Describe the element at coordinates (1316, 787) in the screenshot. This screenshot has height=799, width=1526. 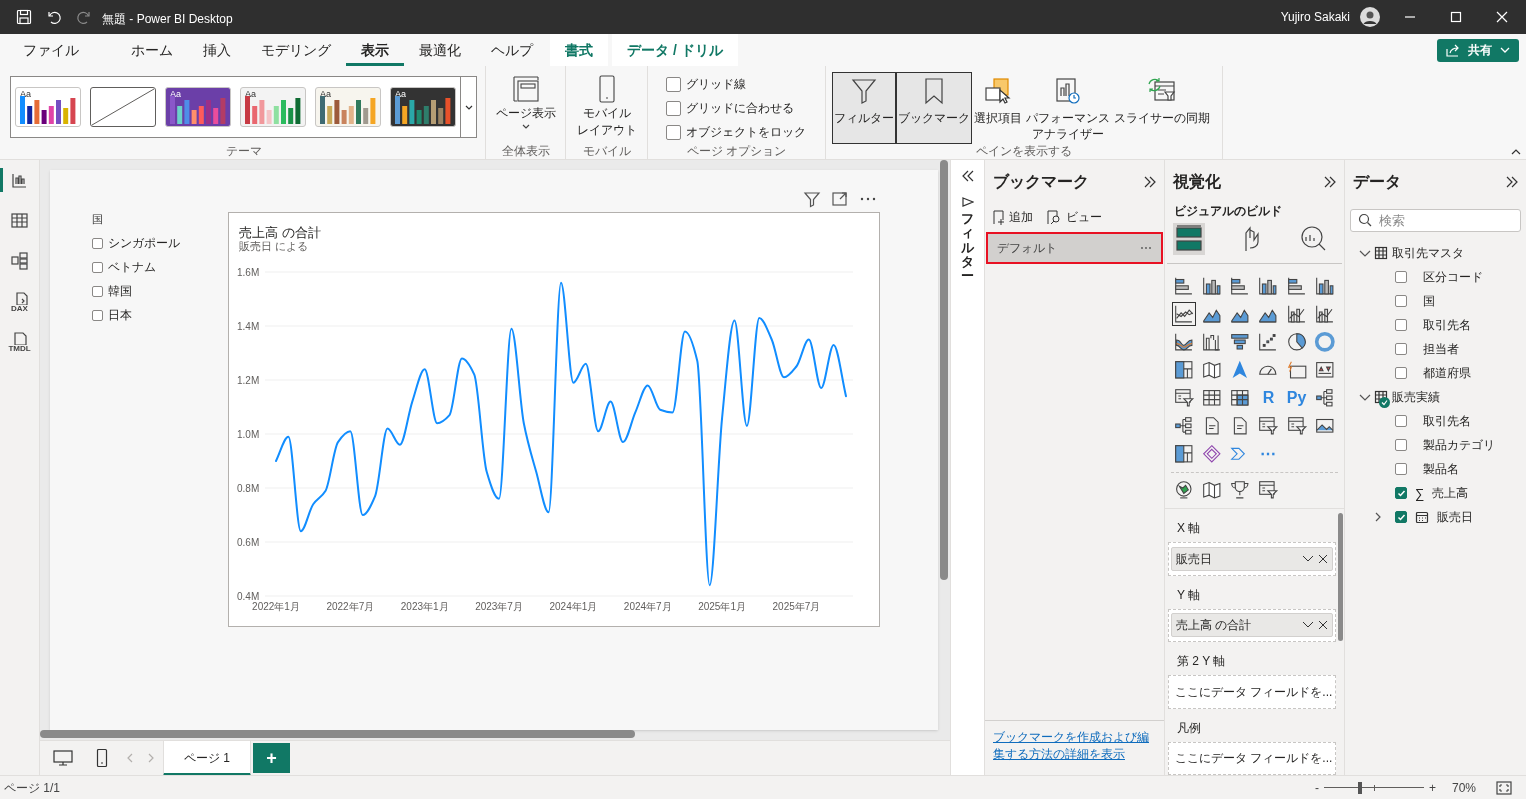
I see `zoom-out-button: -` at that location.